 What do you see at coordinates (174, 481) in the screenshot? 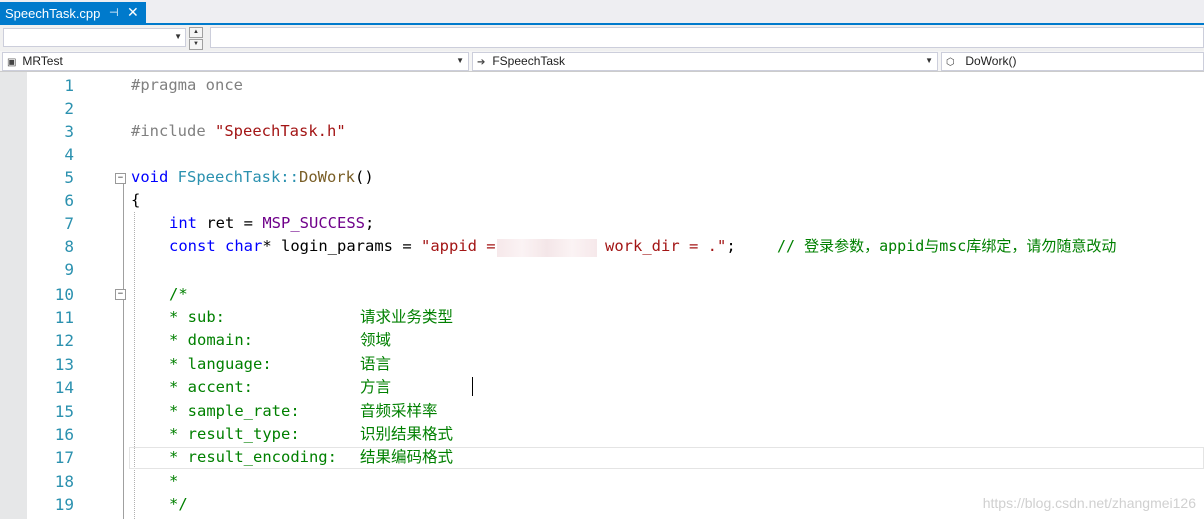
I see `code-comment: *` at bounding box center [174, 481].